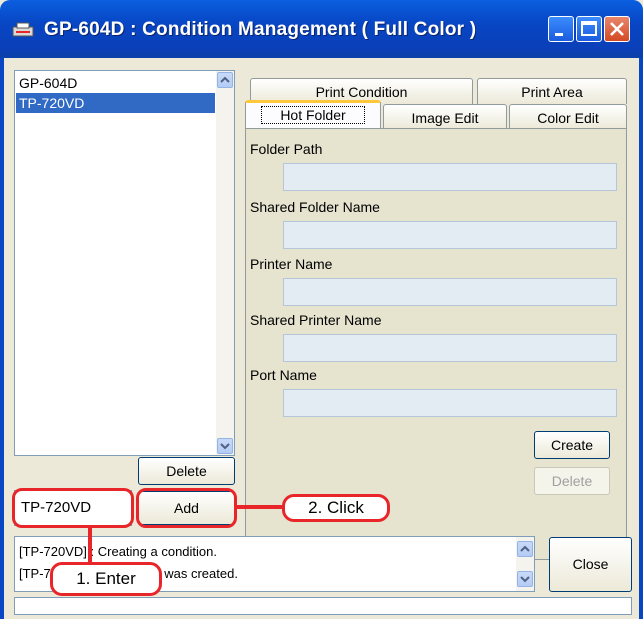 The height and width of the screenshot is (619, 643). I want to click on shared-printer-name-field, so click(450, 348).